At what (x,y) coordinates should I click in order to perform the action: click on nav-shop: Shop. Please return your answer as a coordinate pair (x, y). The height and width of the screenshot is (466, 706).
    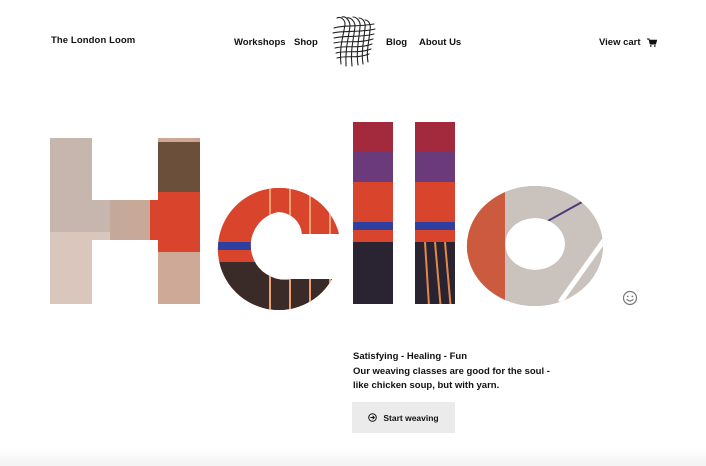
    Looking at the image, I should click on (306, 42).